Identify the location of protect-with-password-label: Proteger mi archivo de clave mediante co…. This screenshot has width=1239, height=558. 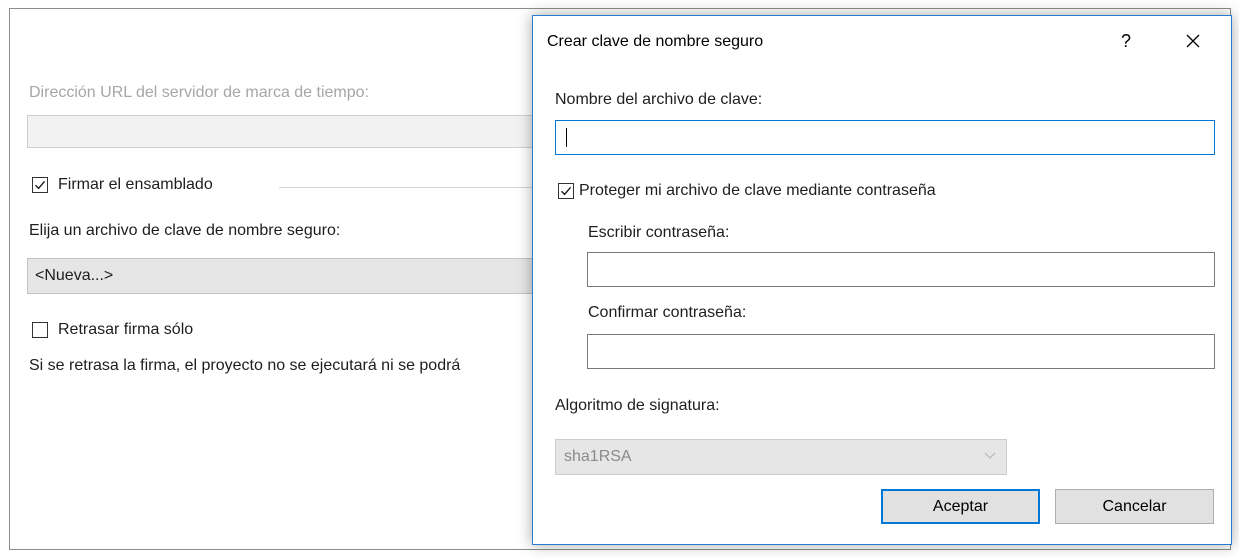
(757, 191).